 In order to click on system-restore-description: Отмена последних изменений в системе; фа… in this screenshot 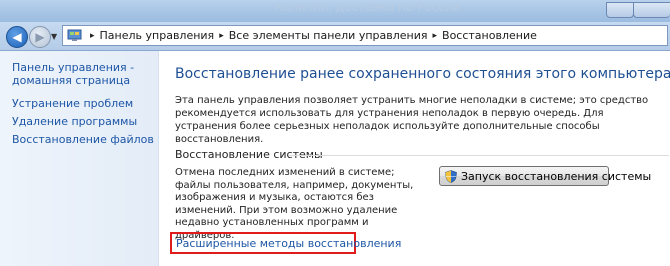, I will do `click(294, 204)`.